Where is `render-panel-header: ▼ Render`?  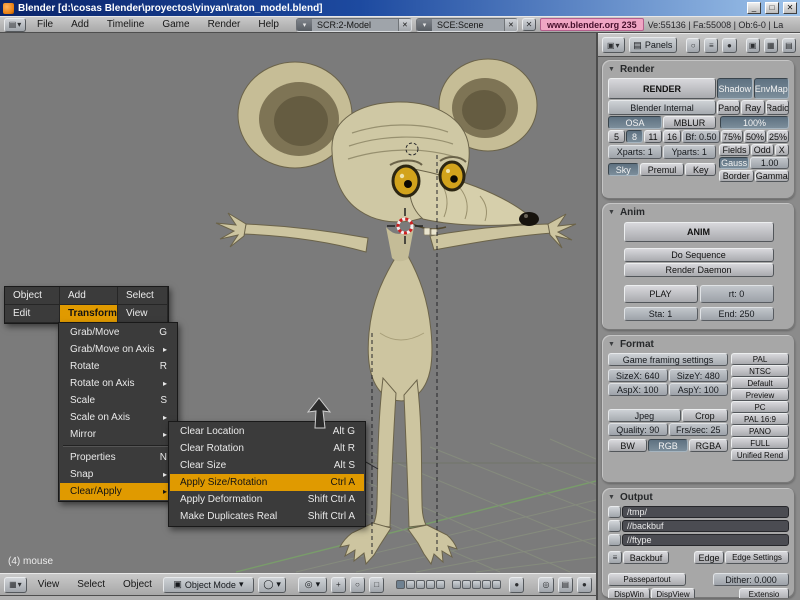
render-panel-header: ▼ Render is located at coordinates (698, 69).